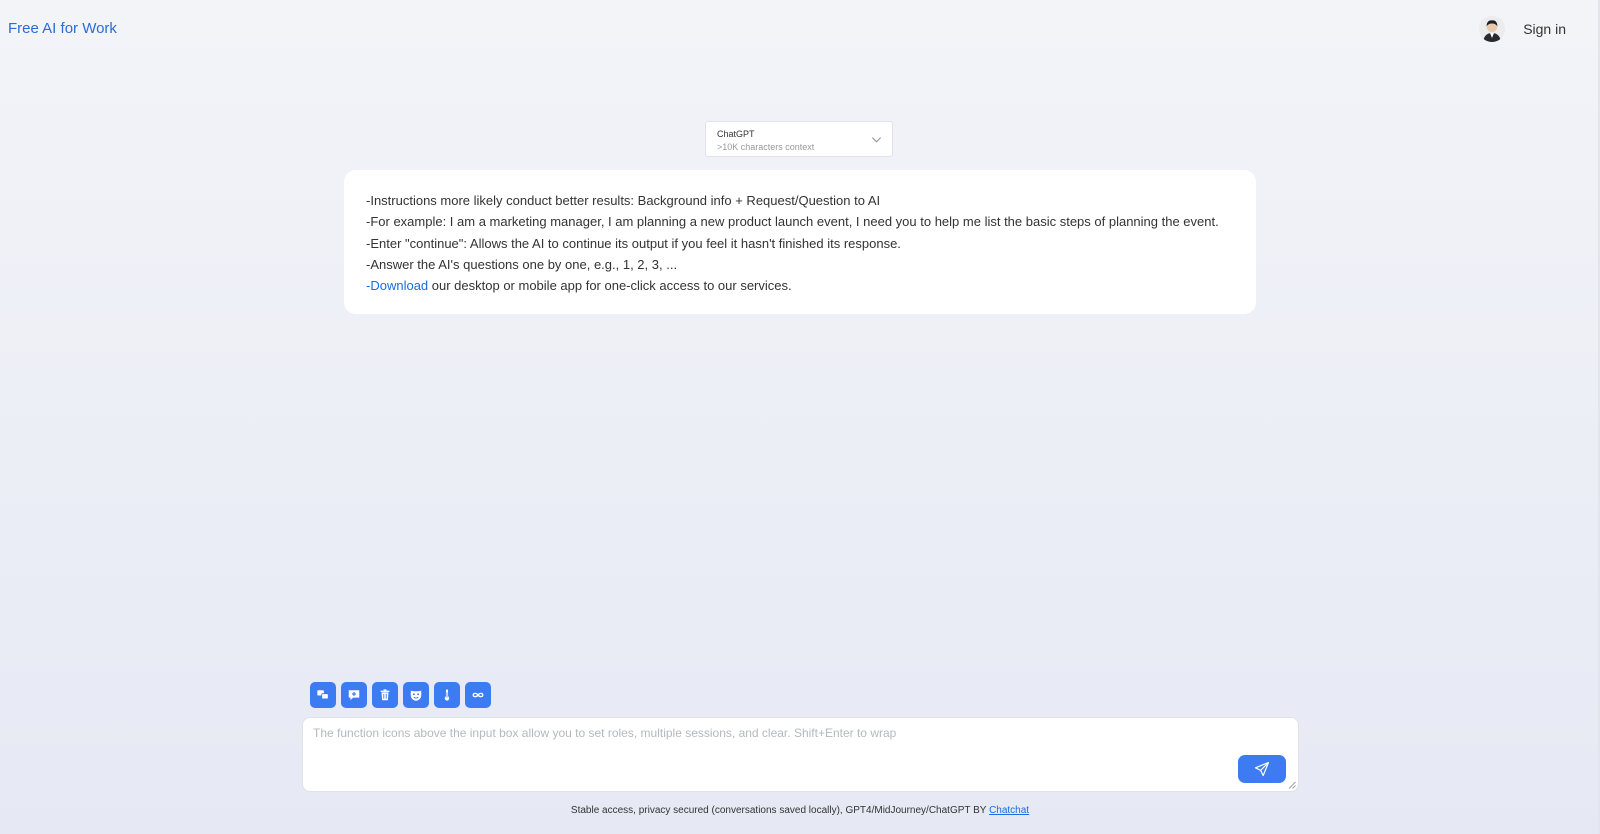 Image resolution: width=1600 pixels, height=834 pixels. What do you see at coordinates (1009, 810) in the screenshot?
I see `footer-link: Chatchat` at bounding box center [1009, 810].